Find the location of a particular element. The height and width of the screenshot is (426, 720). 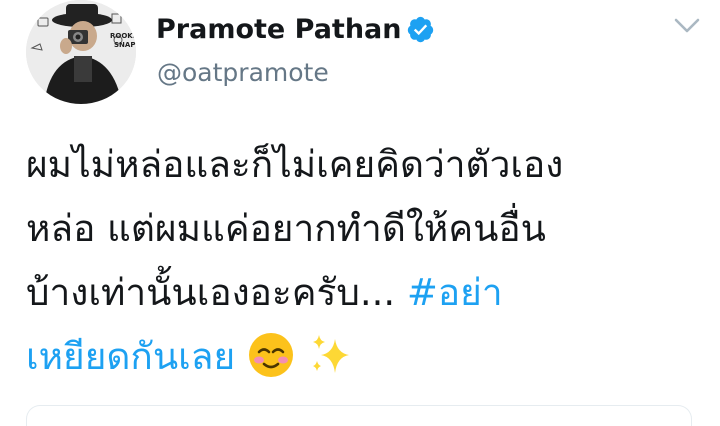

sparkles-emoji is located at coordinates (331, 365).